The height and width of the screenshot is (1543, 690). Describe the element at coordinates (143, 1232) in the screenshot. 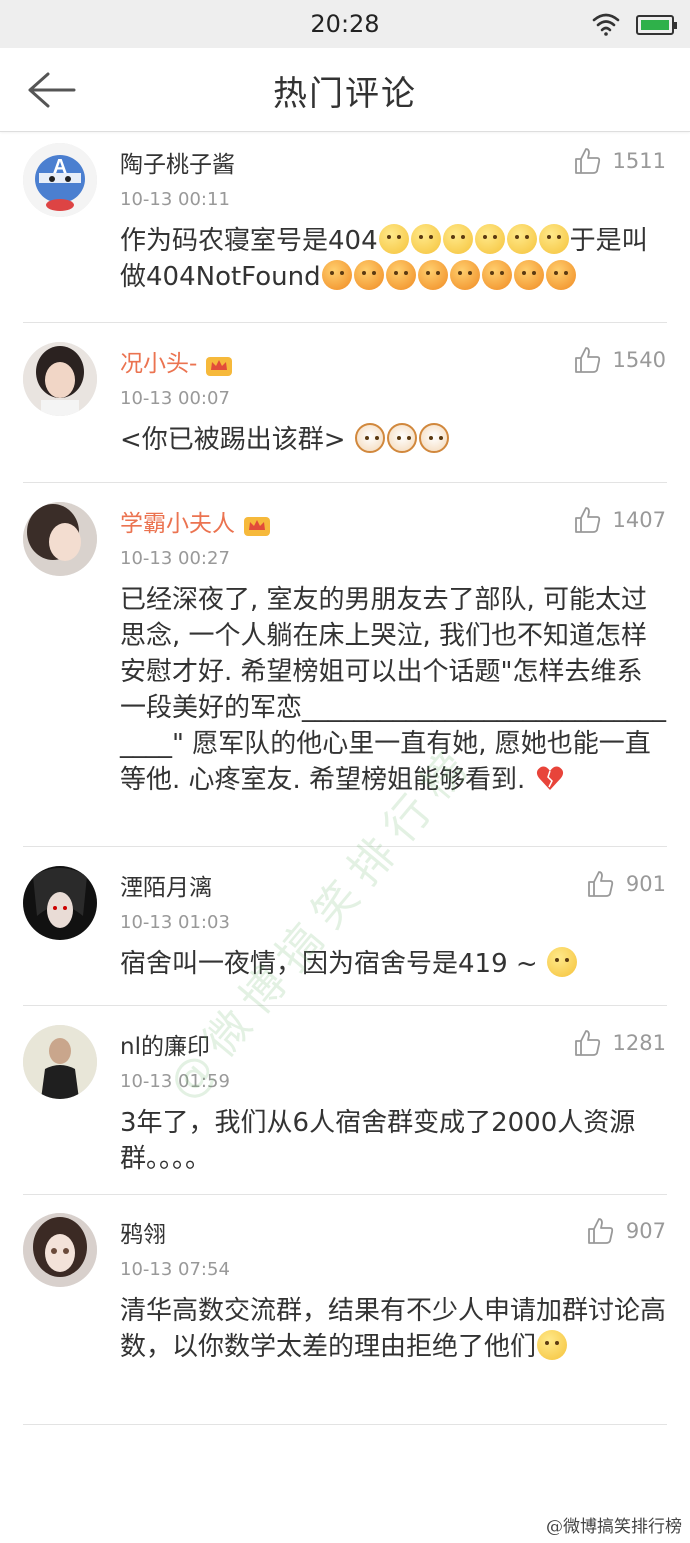

I see `username: 鸦翎` at that location.